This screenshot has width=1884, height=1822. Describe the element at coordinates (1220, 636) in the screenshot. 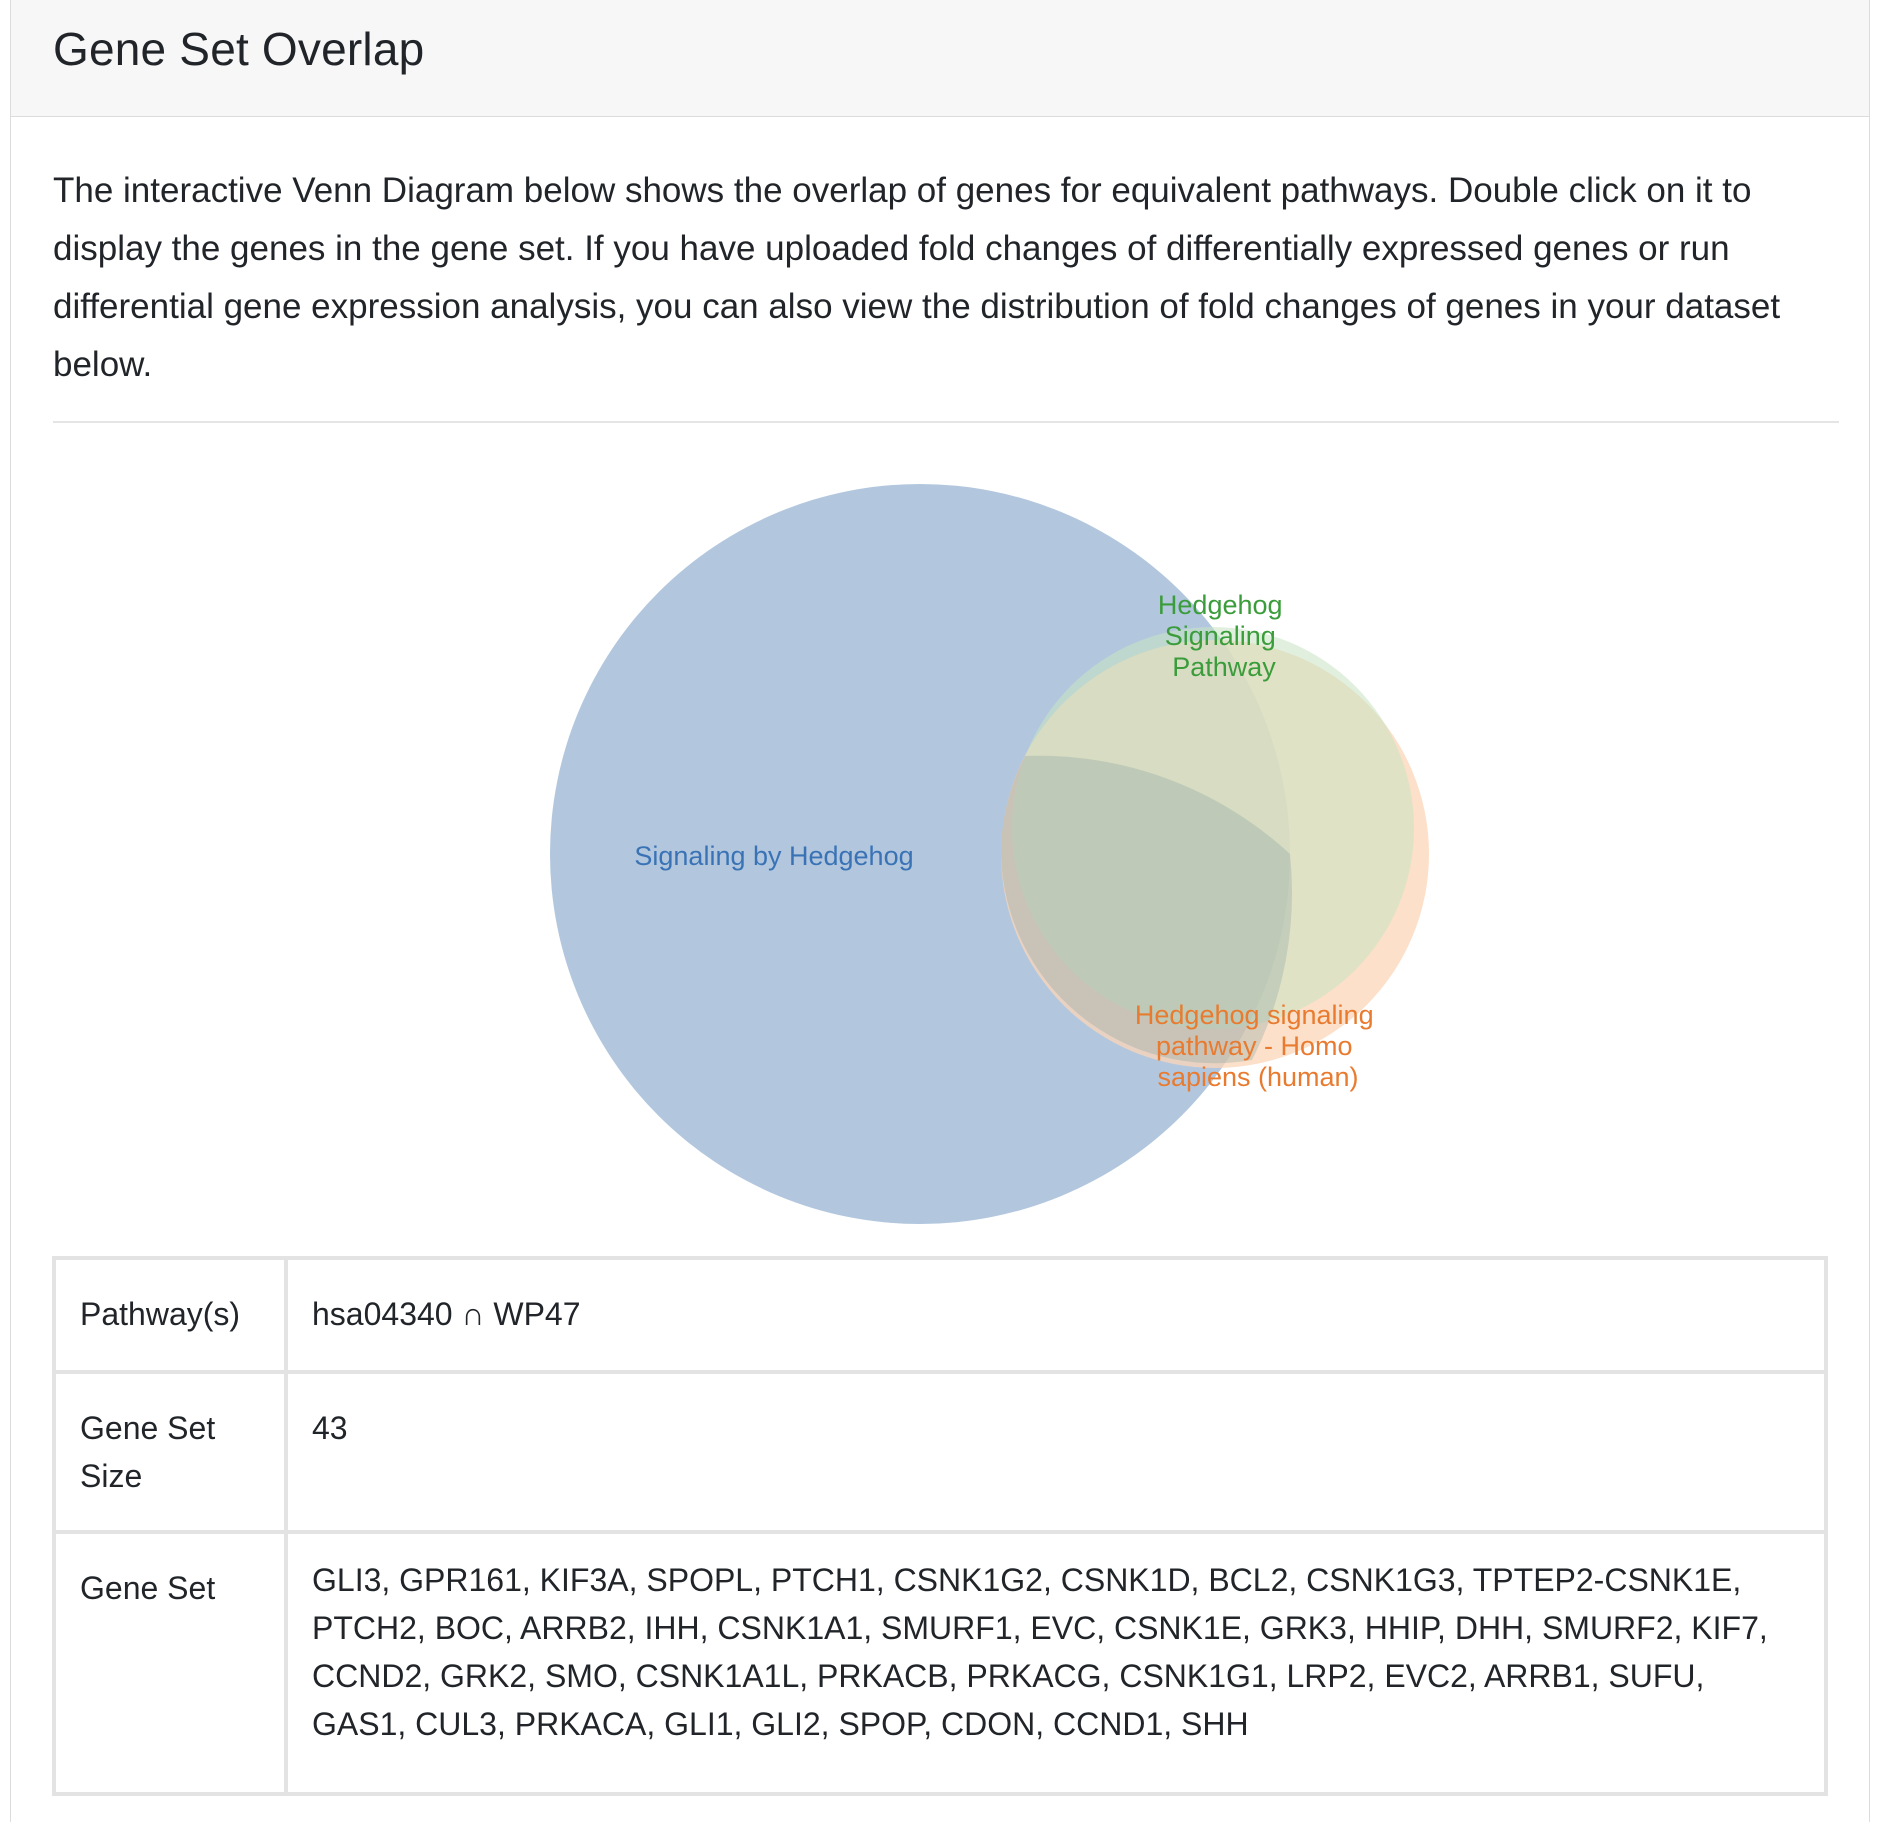

I see `label-line: Signaling` at that location.